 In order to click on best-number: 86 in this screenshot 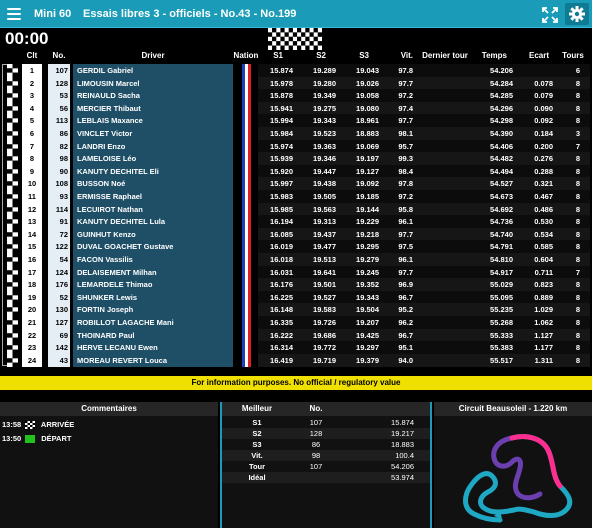, I will do `click(316, 444)`.